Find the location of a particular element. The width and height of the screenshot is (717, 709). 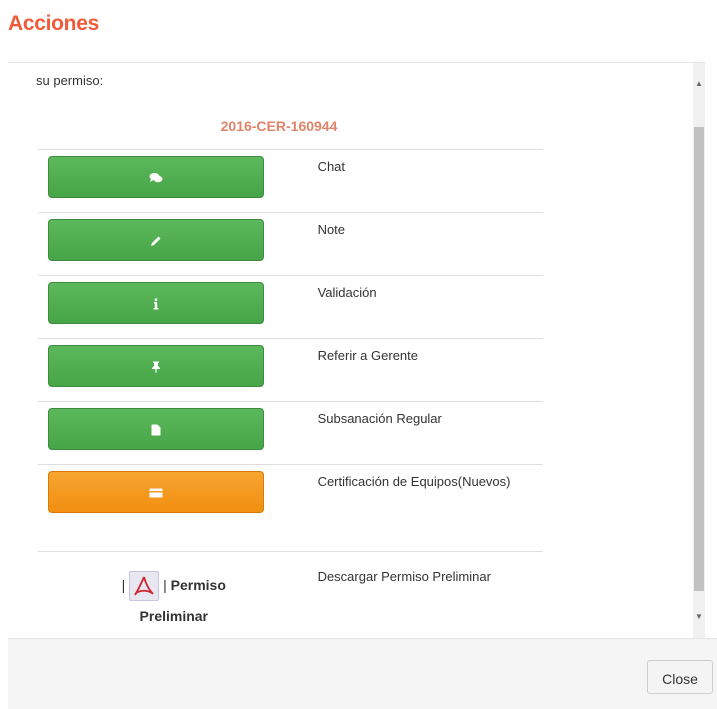

action-row-validacion: Validación is located at coordinates (290, 307).